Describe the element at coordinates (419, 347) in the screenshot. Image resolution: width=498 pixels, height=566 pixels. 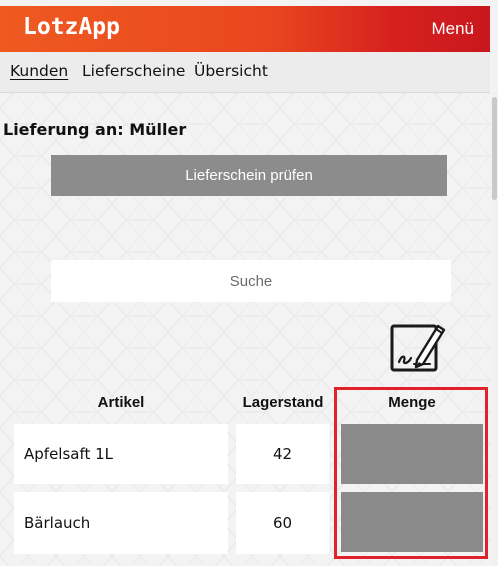
I see `signature-pen-icon` at that location.